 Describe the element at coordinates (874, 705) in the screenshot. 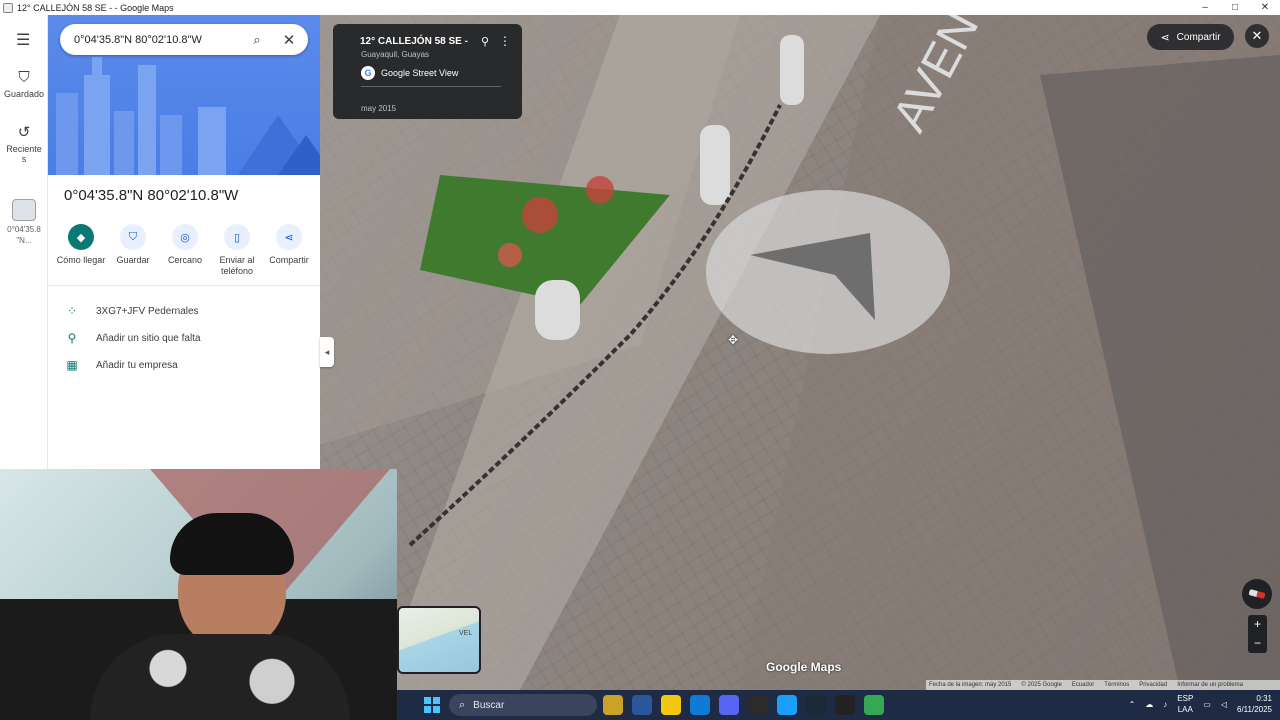

I see `taskbar-app-chrome-icon` at that location.